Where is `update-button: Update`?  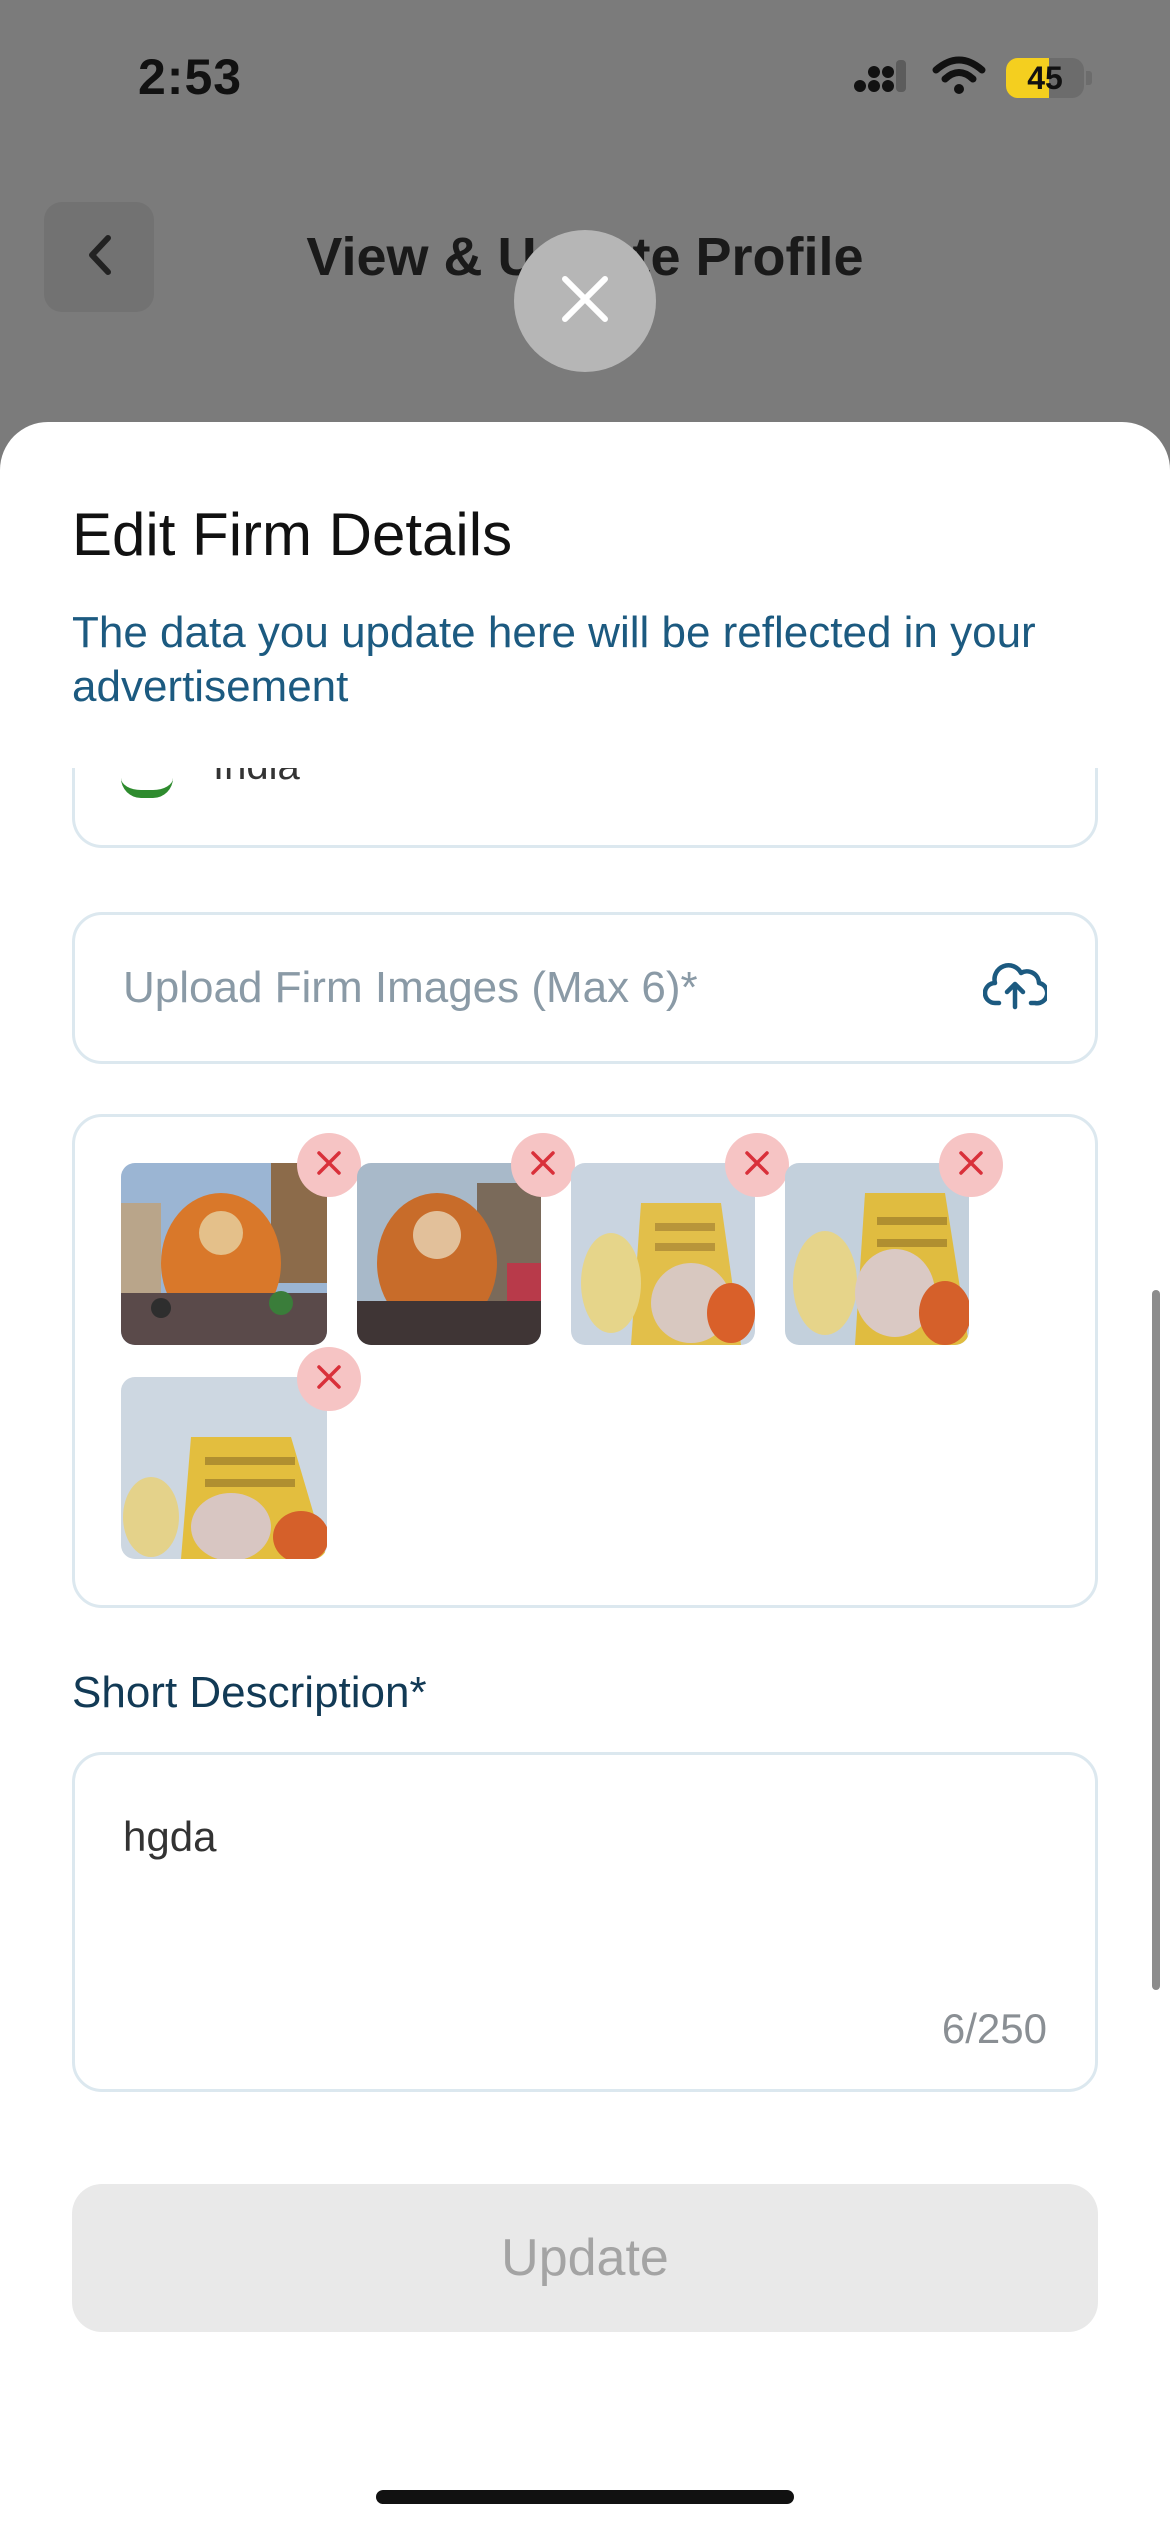
update-button: Update is located at coordinates (585, 2258).